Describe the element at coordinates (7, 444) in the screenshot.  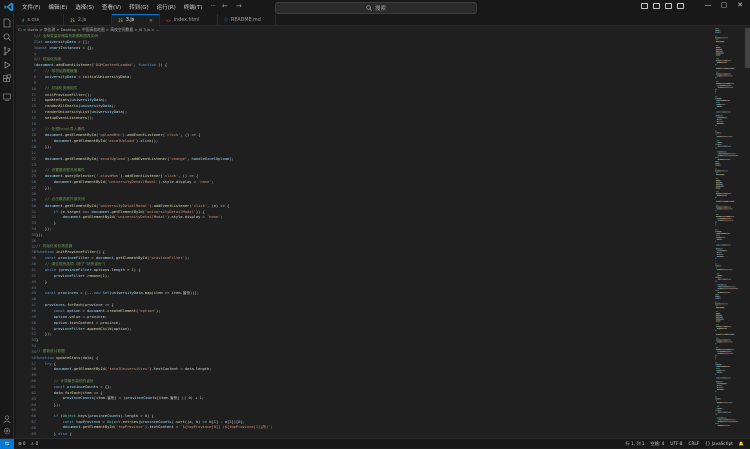
I see `remote-indicator-icon: ⇆` at that location.